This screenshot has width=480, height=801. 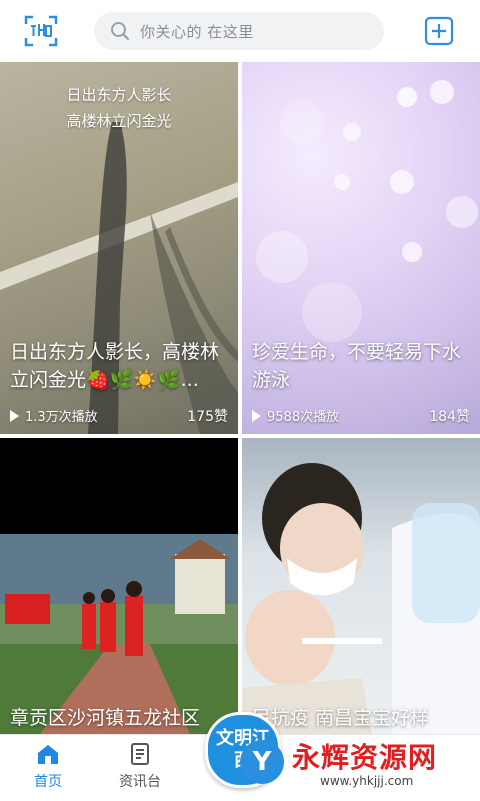 I want to click on home-icon, so click(x=48, y=754).